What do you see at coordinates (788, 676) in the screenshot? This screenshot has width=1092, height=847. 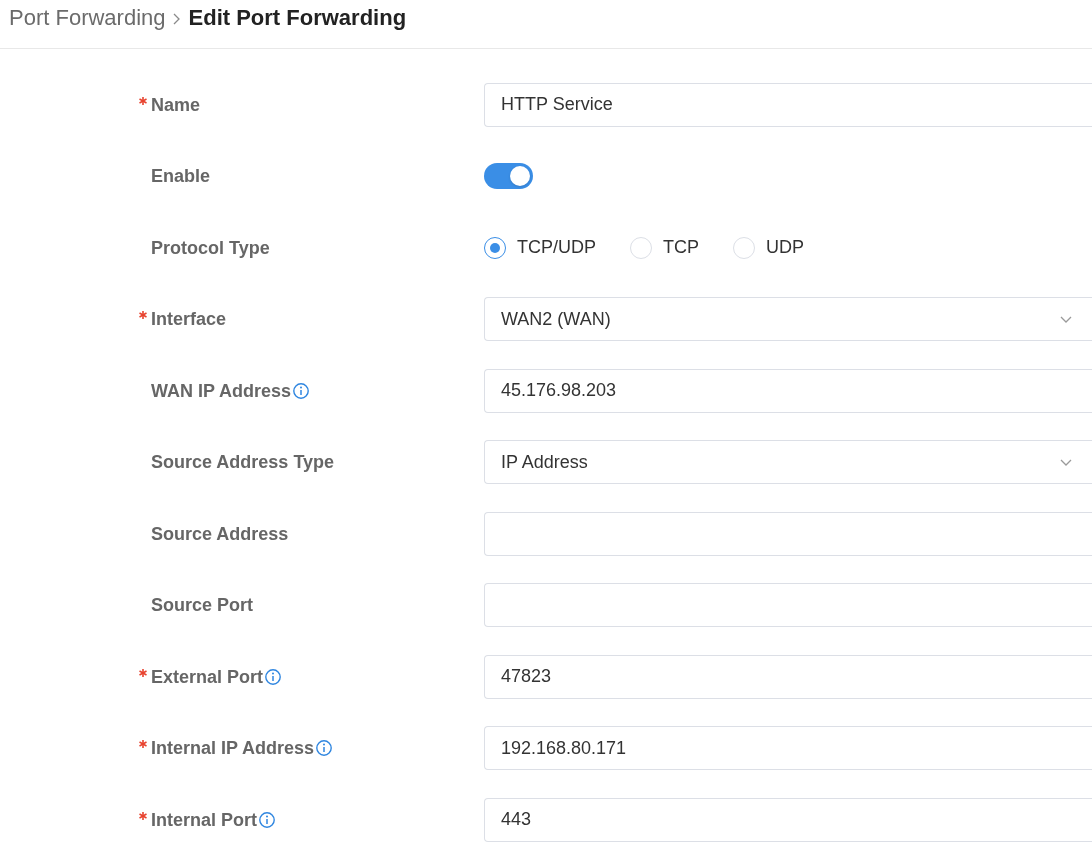 I see `text-field: 47823` at bounding box center [788, 676].